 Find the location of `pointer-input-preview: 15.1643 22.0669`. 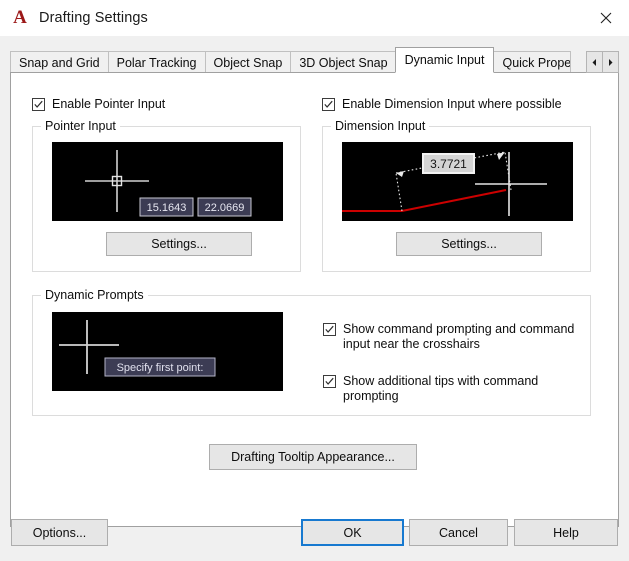

pointer-input-preview: 15.1643 22.0669 is located at coordinates (167, 181).